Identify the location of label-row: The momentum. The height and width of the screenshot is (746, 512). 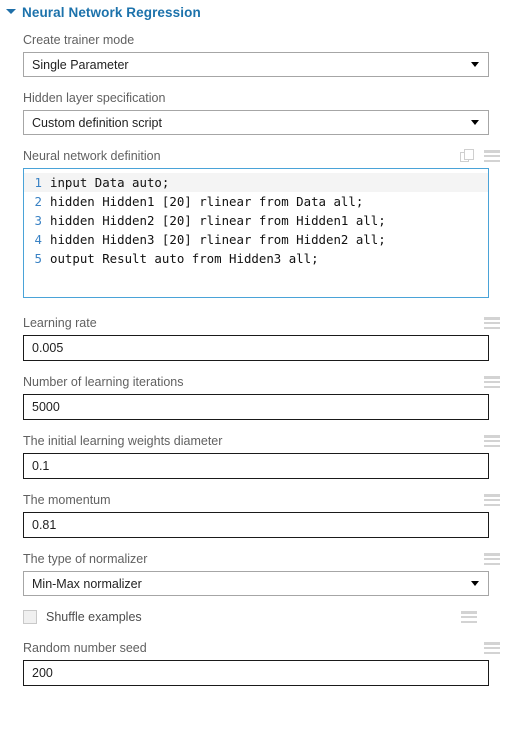
(261, 500).